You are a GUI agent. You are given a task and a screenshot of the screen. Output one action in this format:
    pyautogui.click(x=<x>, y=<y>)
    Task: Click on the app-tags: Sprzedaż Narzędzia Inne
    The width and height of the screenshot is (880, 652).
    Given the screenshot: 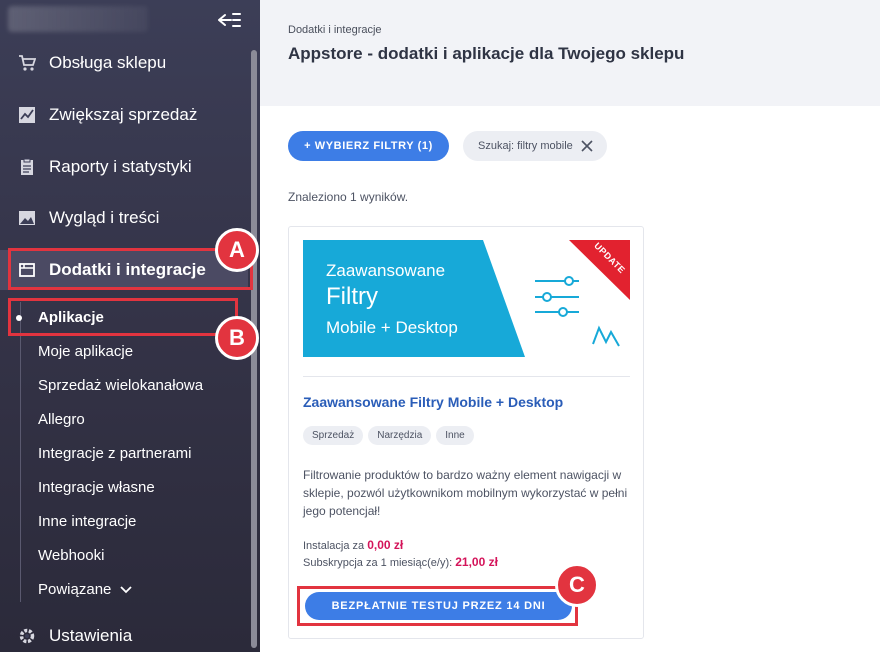 What is the action you would take?
    pyautogui.click(x=388, y=435)
    